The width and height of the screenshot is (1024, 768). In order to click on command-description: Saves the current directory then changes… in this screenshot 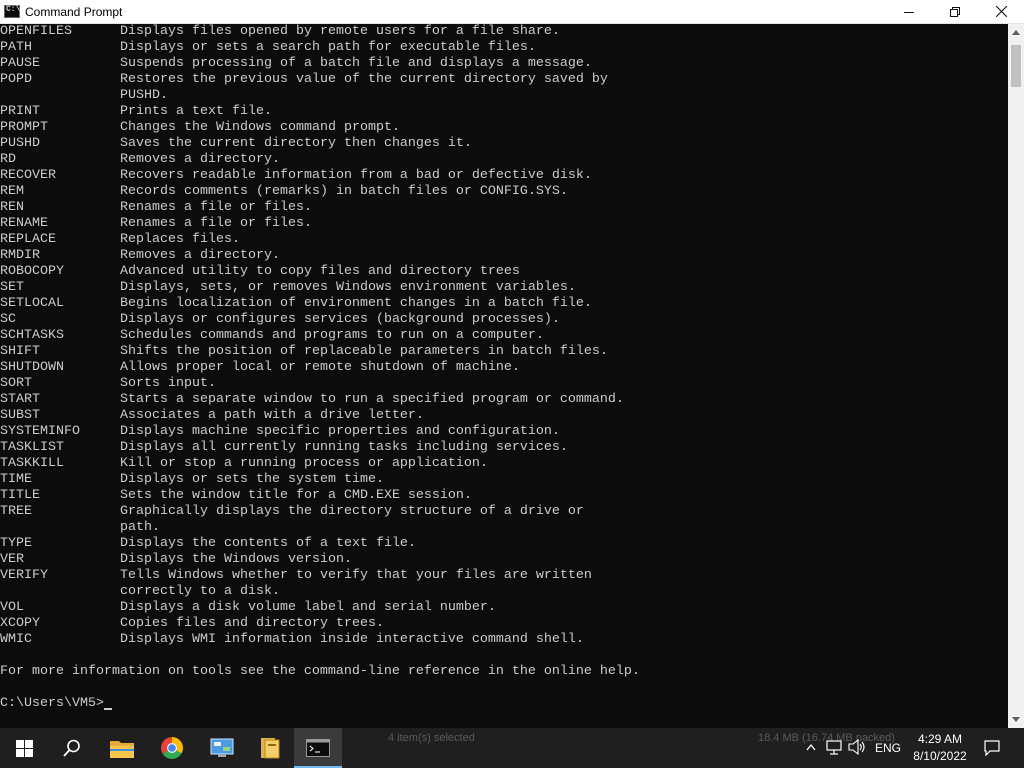, I will do `click(296, 143)`.